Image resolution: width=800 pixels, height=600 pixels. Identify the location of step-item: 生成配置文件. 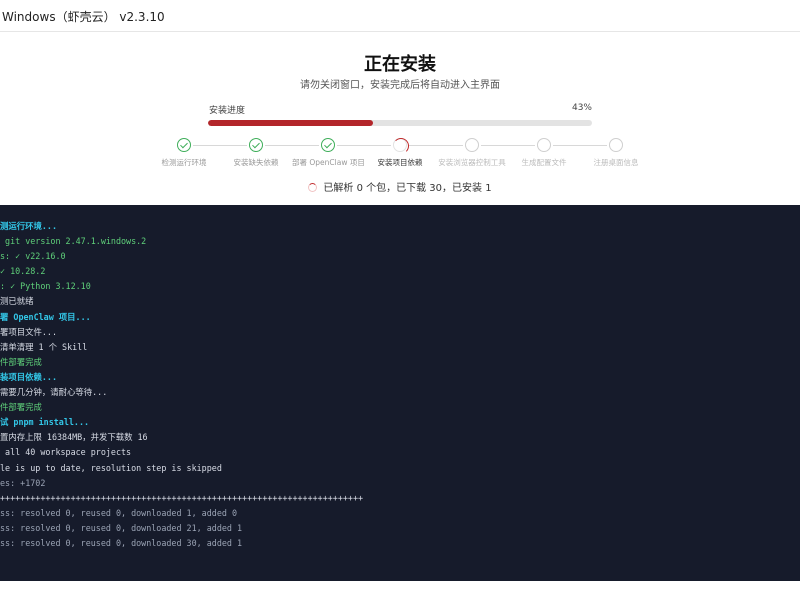
(544, 152).